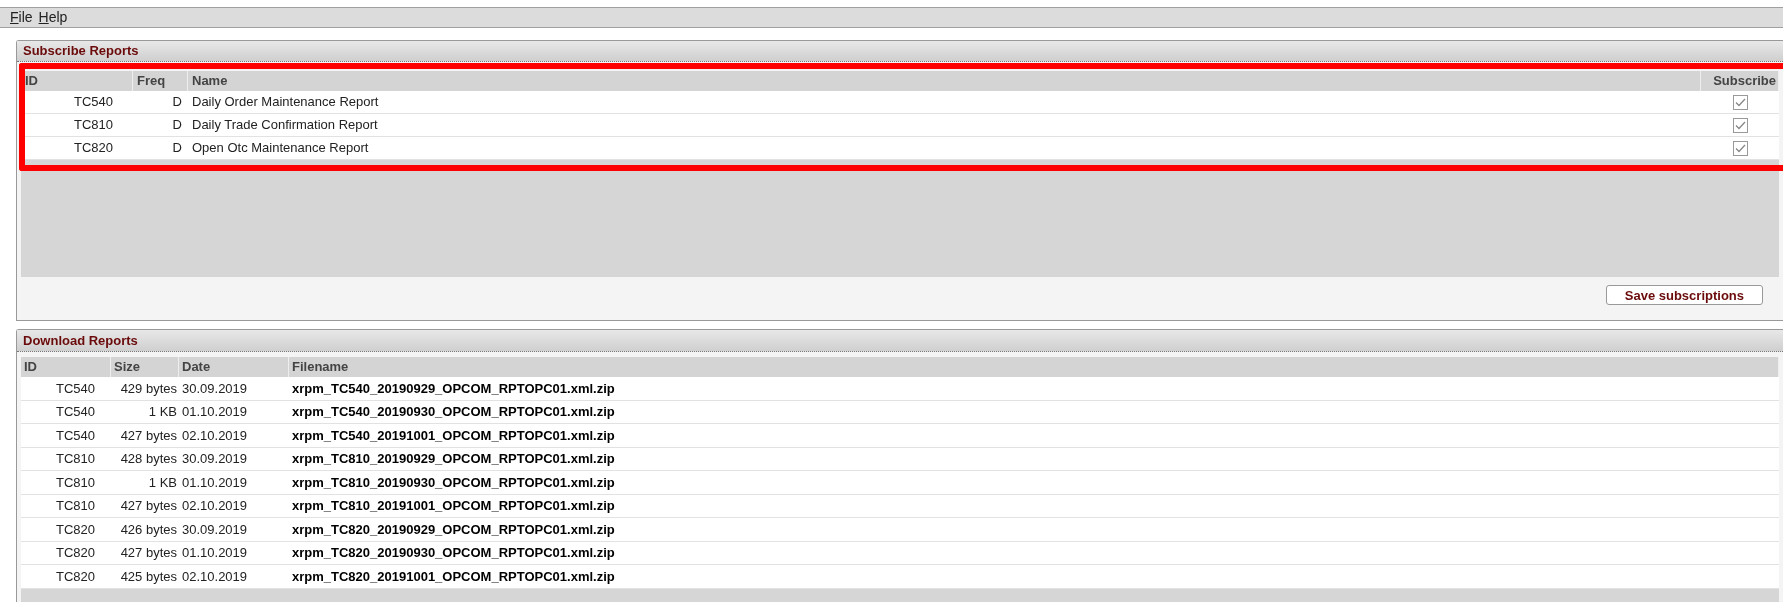 This screenshot has width=1783, height=602. Describe the element at coordinates (148, 388) in the screenshot. I see `table-cell-text: 429 bytes` at that location.